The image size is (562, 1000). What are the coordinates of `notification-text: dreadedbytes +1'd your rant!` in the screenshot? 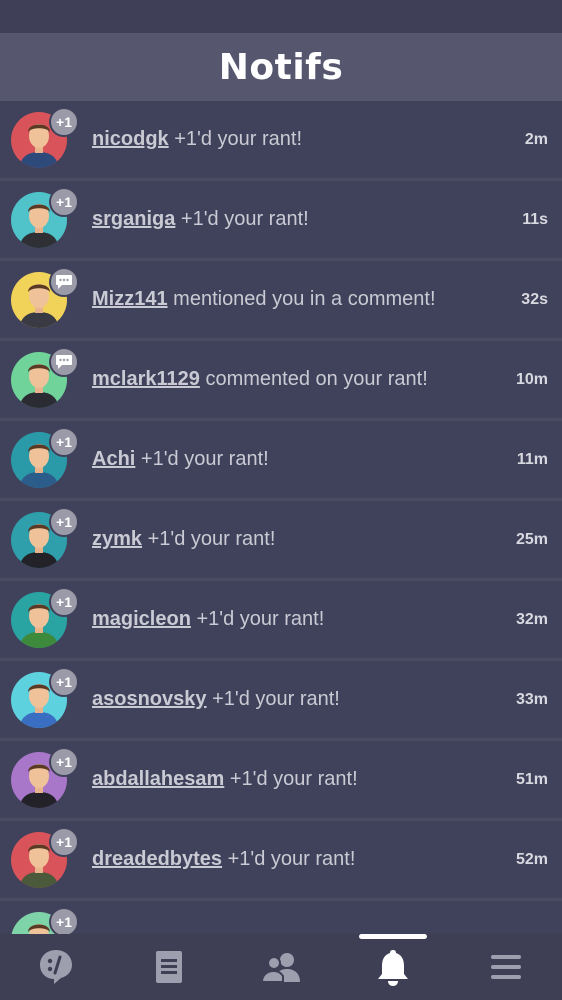 It's located at (327, 859).